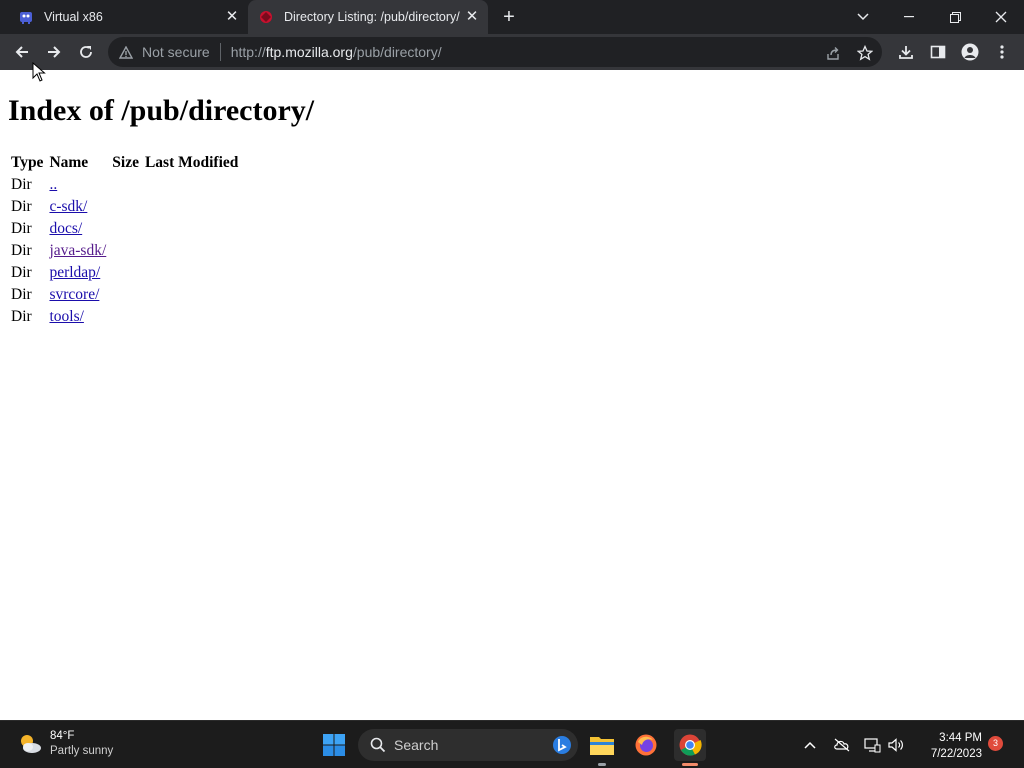 The image size is (1024, 768). I want to click on volume-icon, so click(896, 745).